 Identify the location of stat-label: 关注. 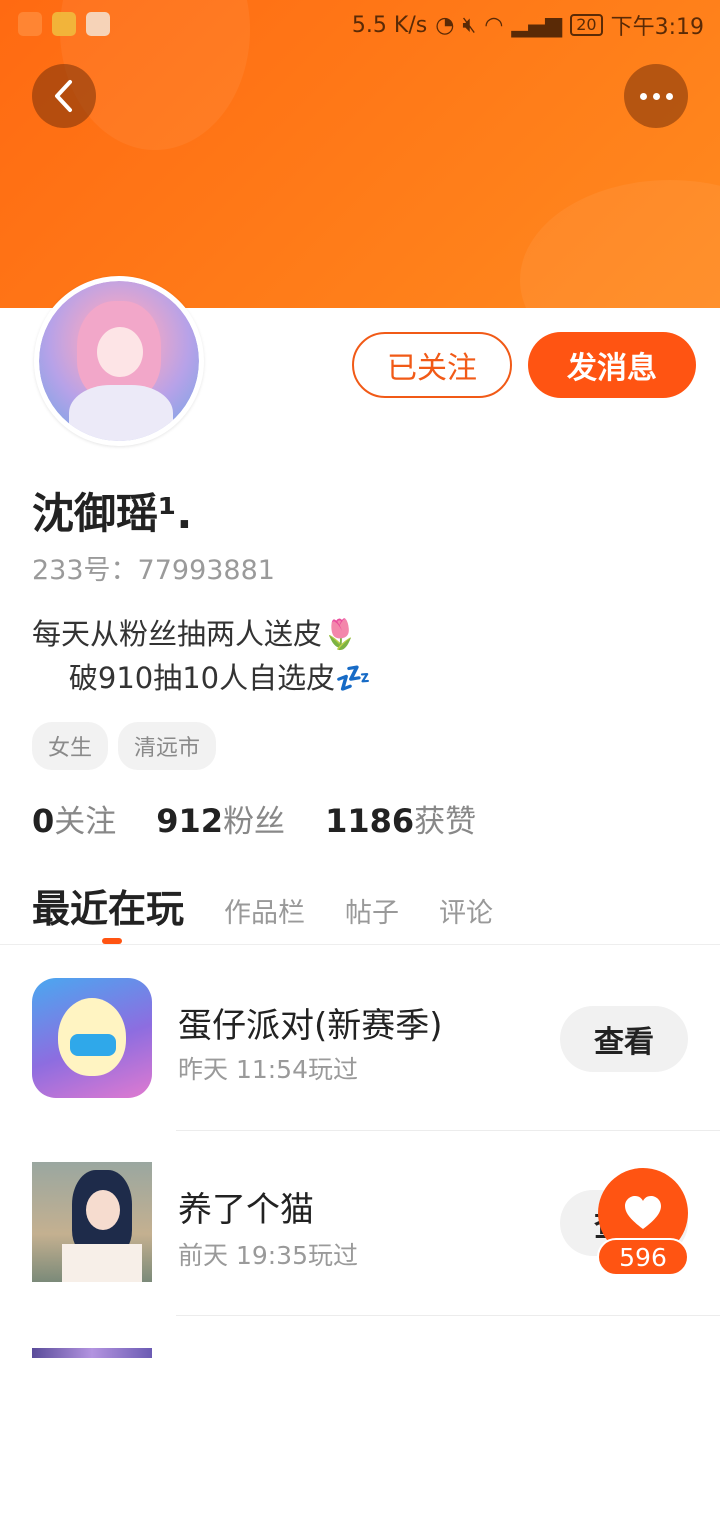
(85, 822).